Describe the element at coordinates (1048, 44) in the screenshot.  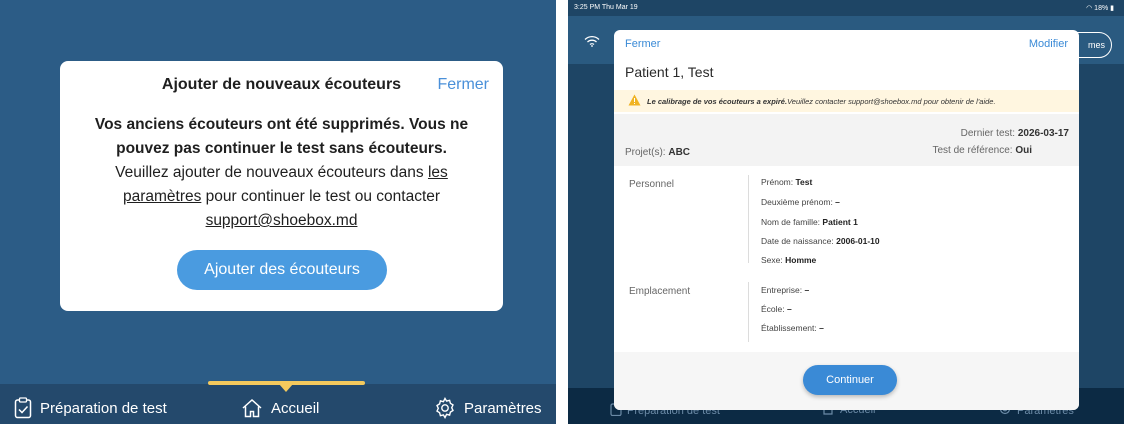
I see `card-edit-button: Modifier` at that location.